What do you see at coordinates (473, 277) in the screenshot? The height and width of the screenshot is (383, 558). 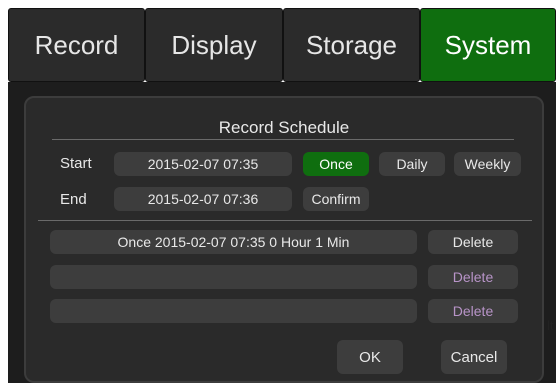 I see `delete-button-2: Delete` at bounding box center [473, 277].